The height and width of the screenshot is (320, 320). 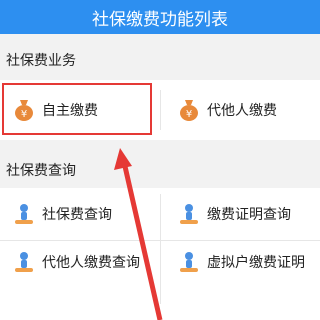 I want to click on page-header: 社保缴费功能列表, so click(x=160, y=17).